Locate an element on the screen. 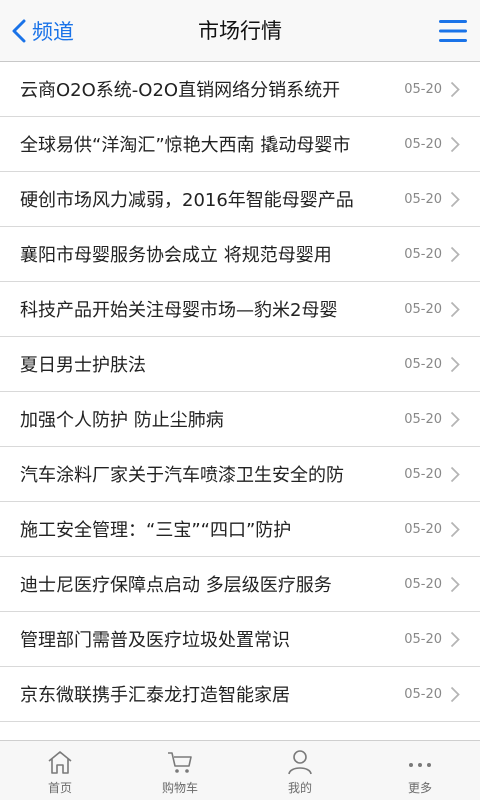 Image resolution: width=480 pixels, height=800 pixels. tab-profile: 我的 is located at coordinates (300, 770).